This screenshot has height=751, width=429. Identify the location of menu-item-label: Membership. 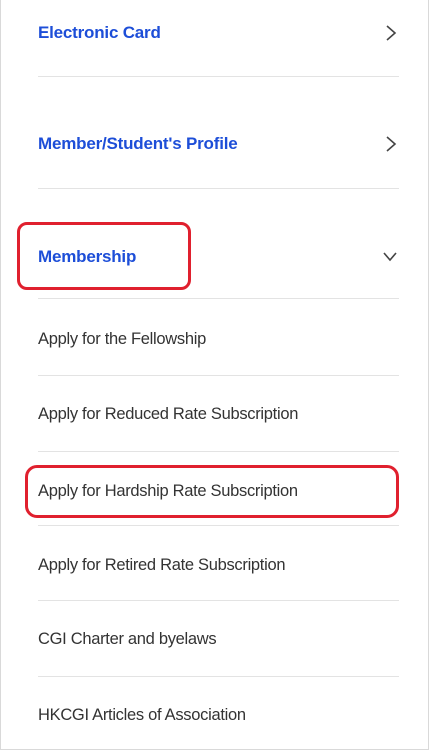
(87, 256).